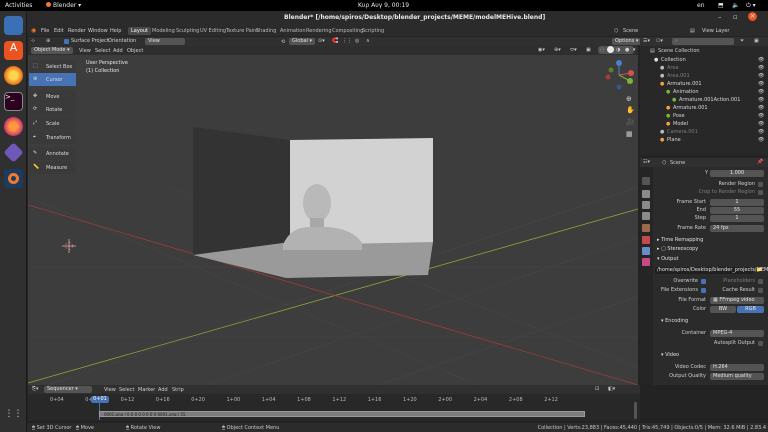  Describe the element at coordinates (742, 41) in the screenshot. I see `outliner-filter-icon: ⏷` at that location.